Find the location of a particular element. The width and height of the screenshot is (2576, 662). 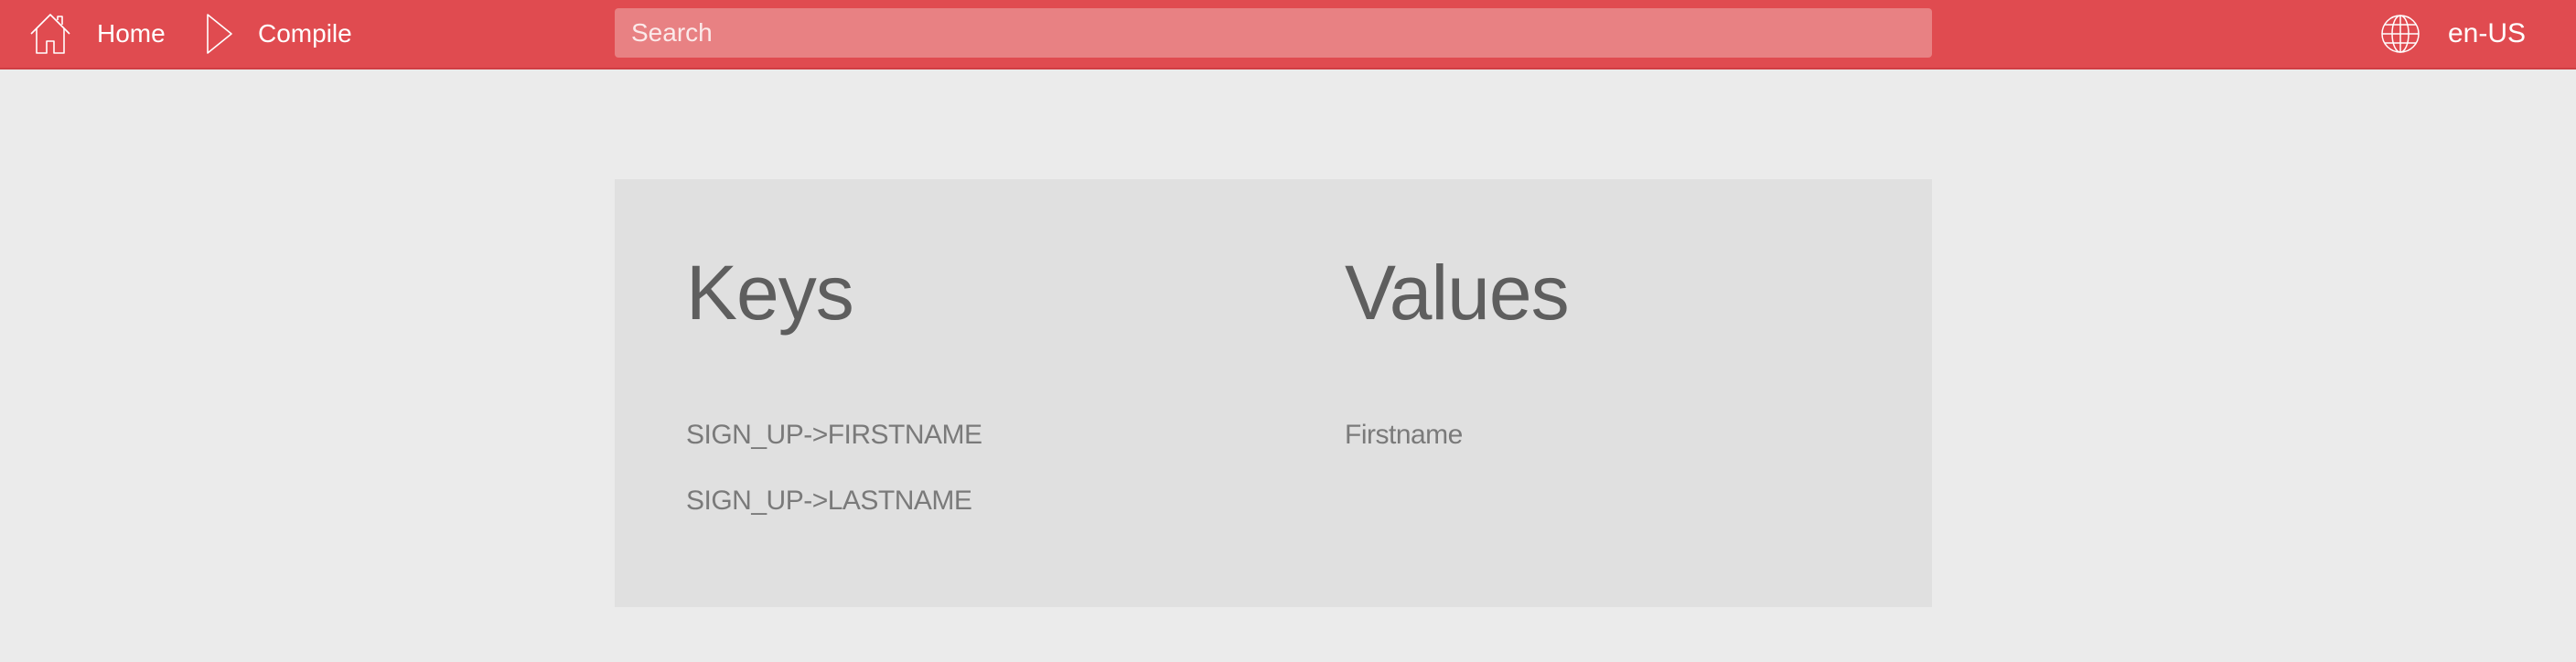

language-selector: en-US is located at coordinates (2453, 34).